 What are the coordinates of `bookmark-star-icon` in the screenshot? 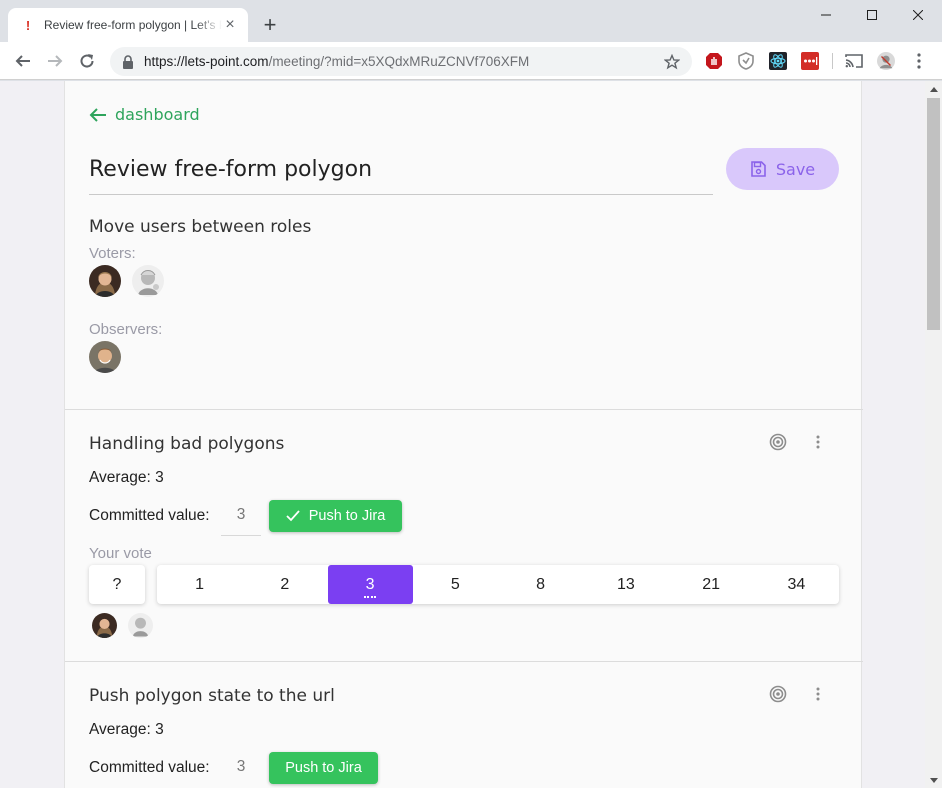 It's located at (673, 61).